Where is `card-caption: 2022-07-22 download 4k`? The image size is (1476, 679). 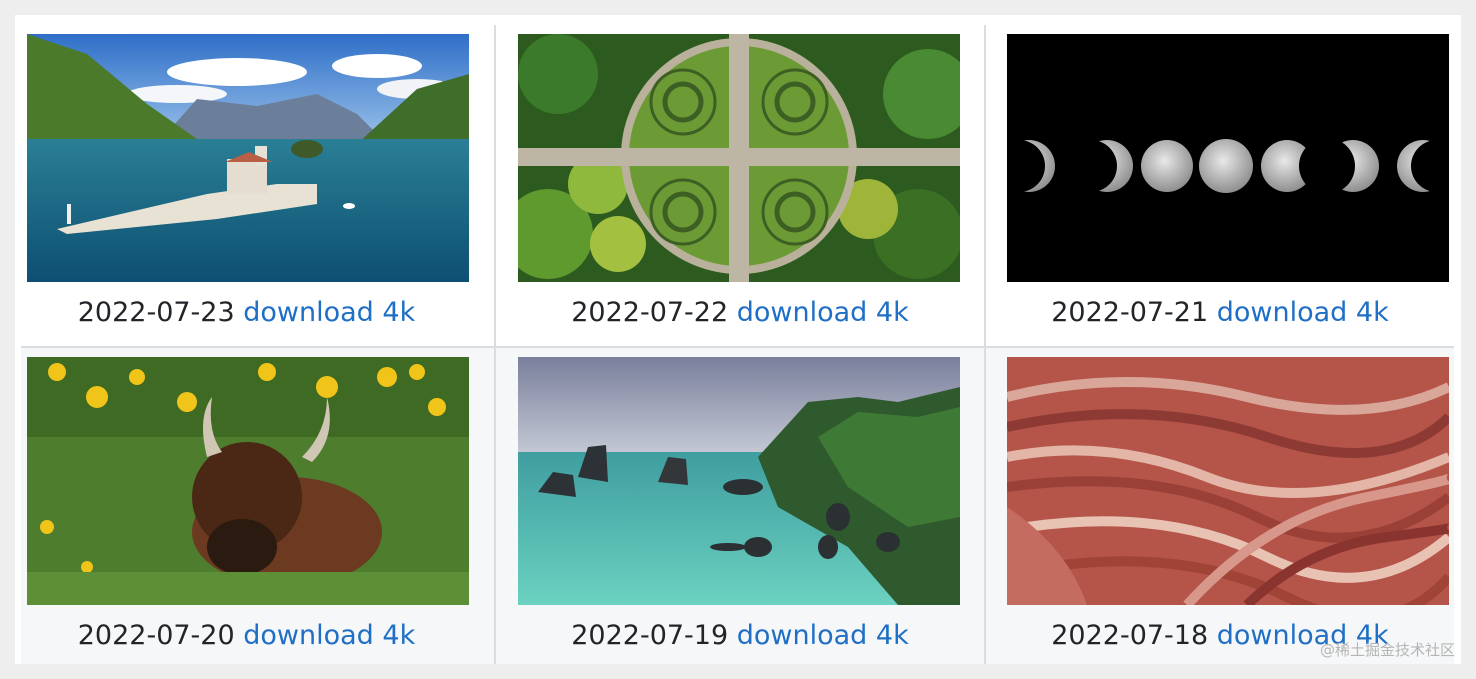
card-caption: 2022-07-22 download 4k is located at coordinates (740, 312).